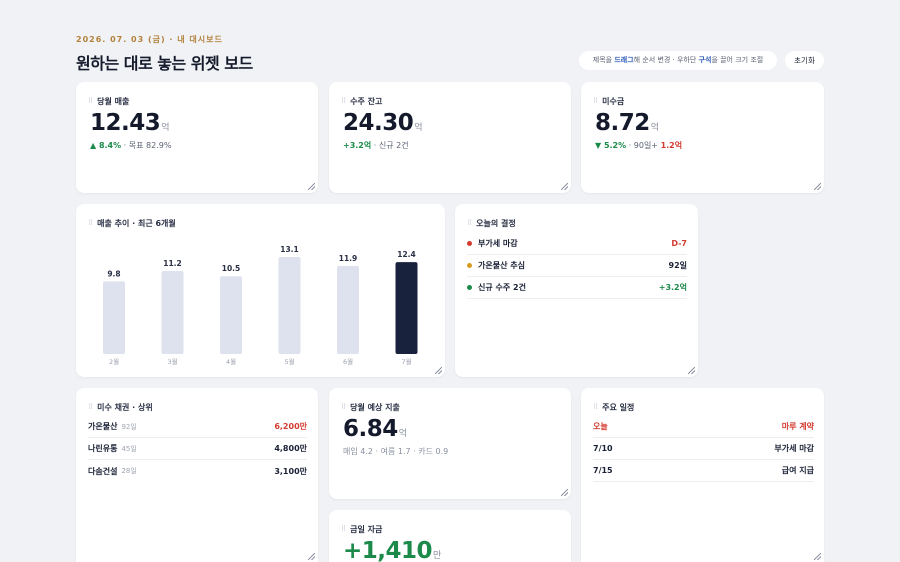  I want to click on backlog-value: 24.30억, so click(383, 123).